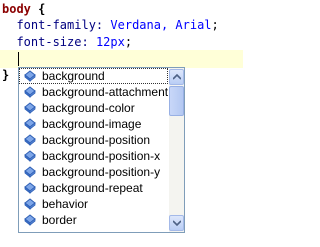 The width and height of the screenshot is (320, 247). What do you see at coordinates (121, 59) in the screenshot?
I see `current-line-highlight` at bounding box center [121, 59].